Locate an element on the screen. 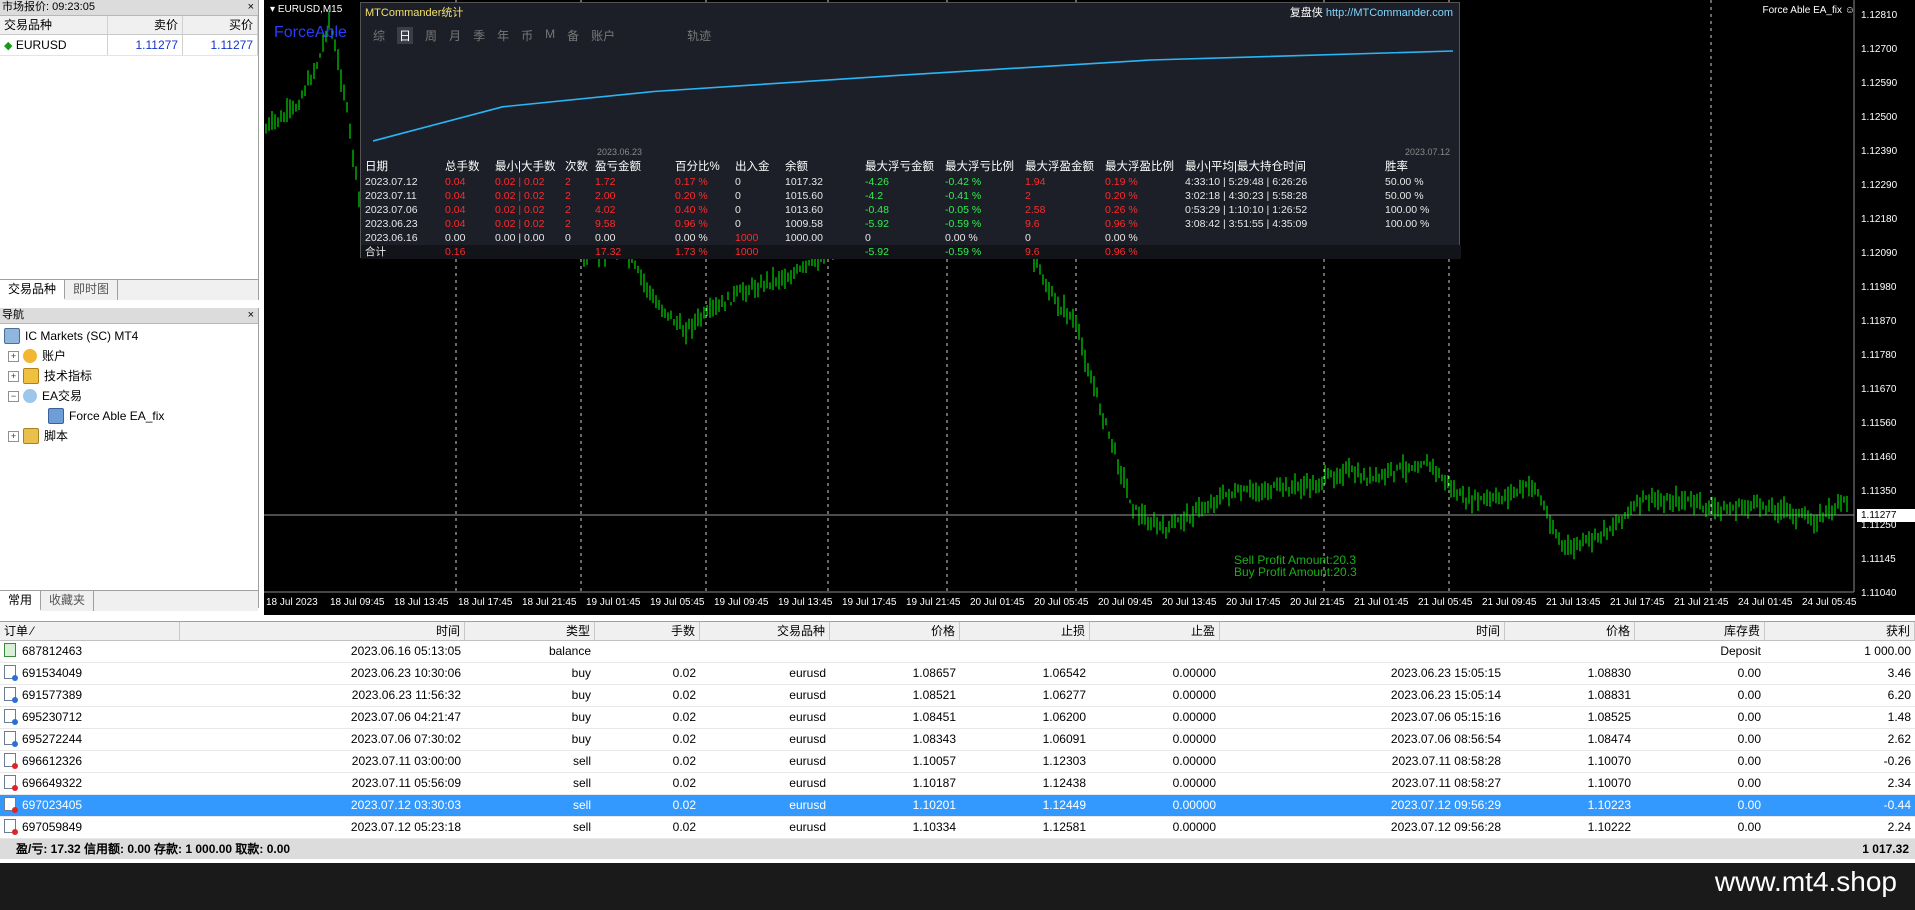 The image size is (1915, 910). history-col-header: 类型 is located at coordinates (530, 631).